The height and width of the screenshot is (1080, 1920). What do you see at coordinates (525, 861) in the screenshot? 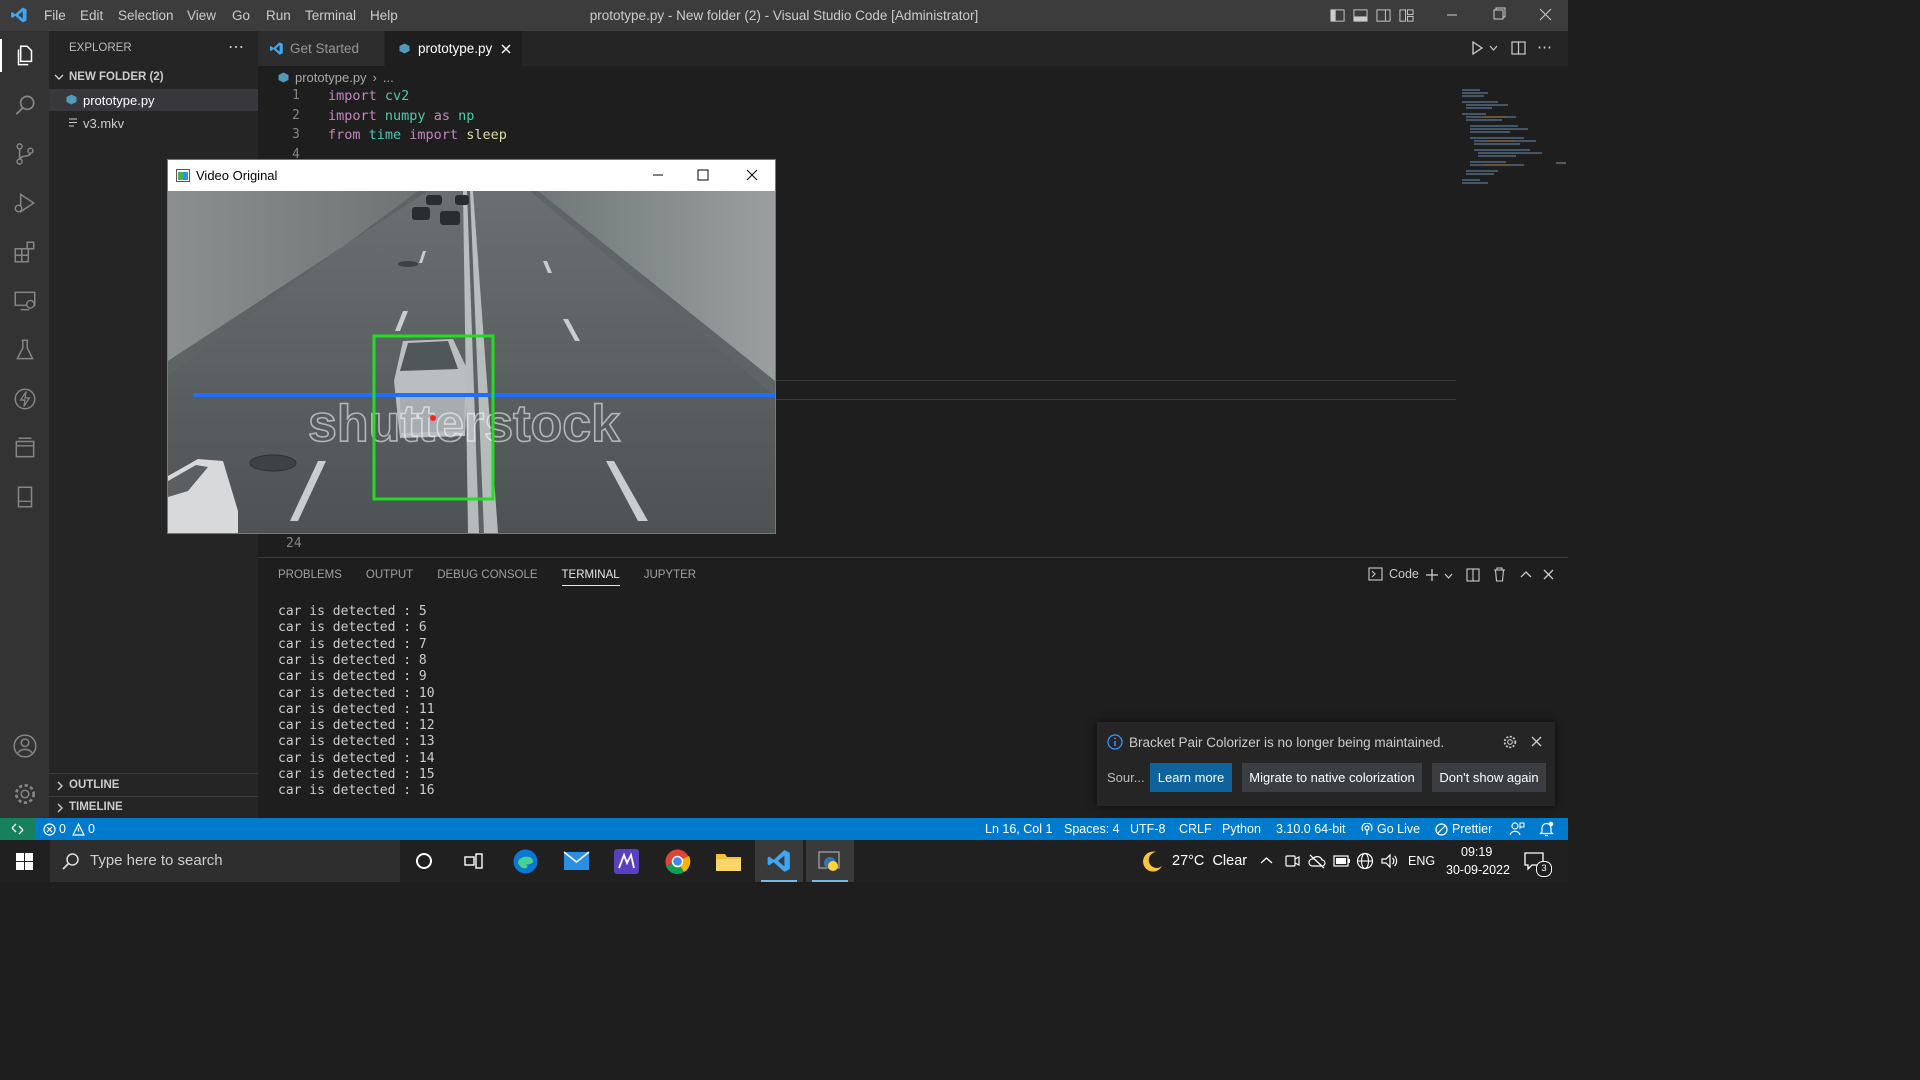
I see `edge-browser-icon` at bounding box center [525, 861].